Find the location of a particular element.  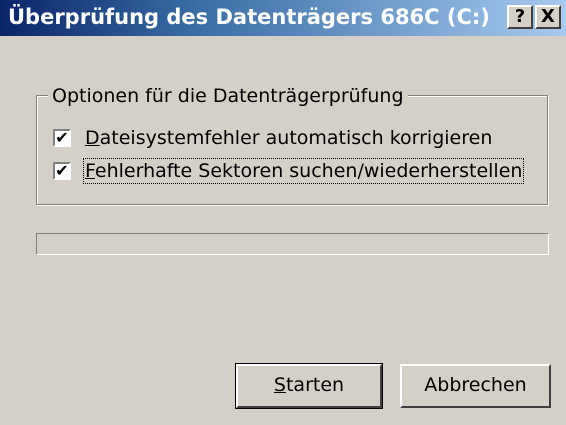

start-button: Starten is located at coordinates (309, 386).